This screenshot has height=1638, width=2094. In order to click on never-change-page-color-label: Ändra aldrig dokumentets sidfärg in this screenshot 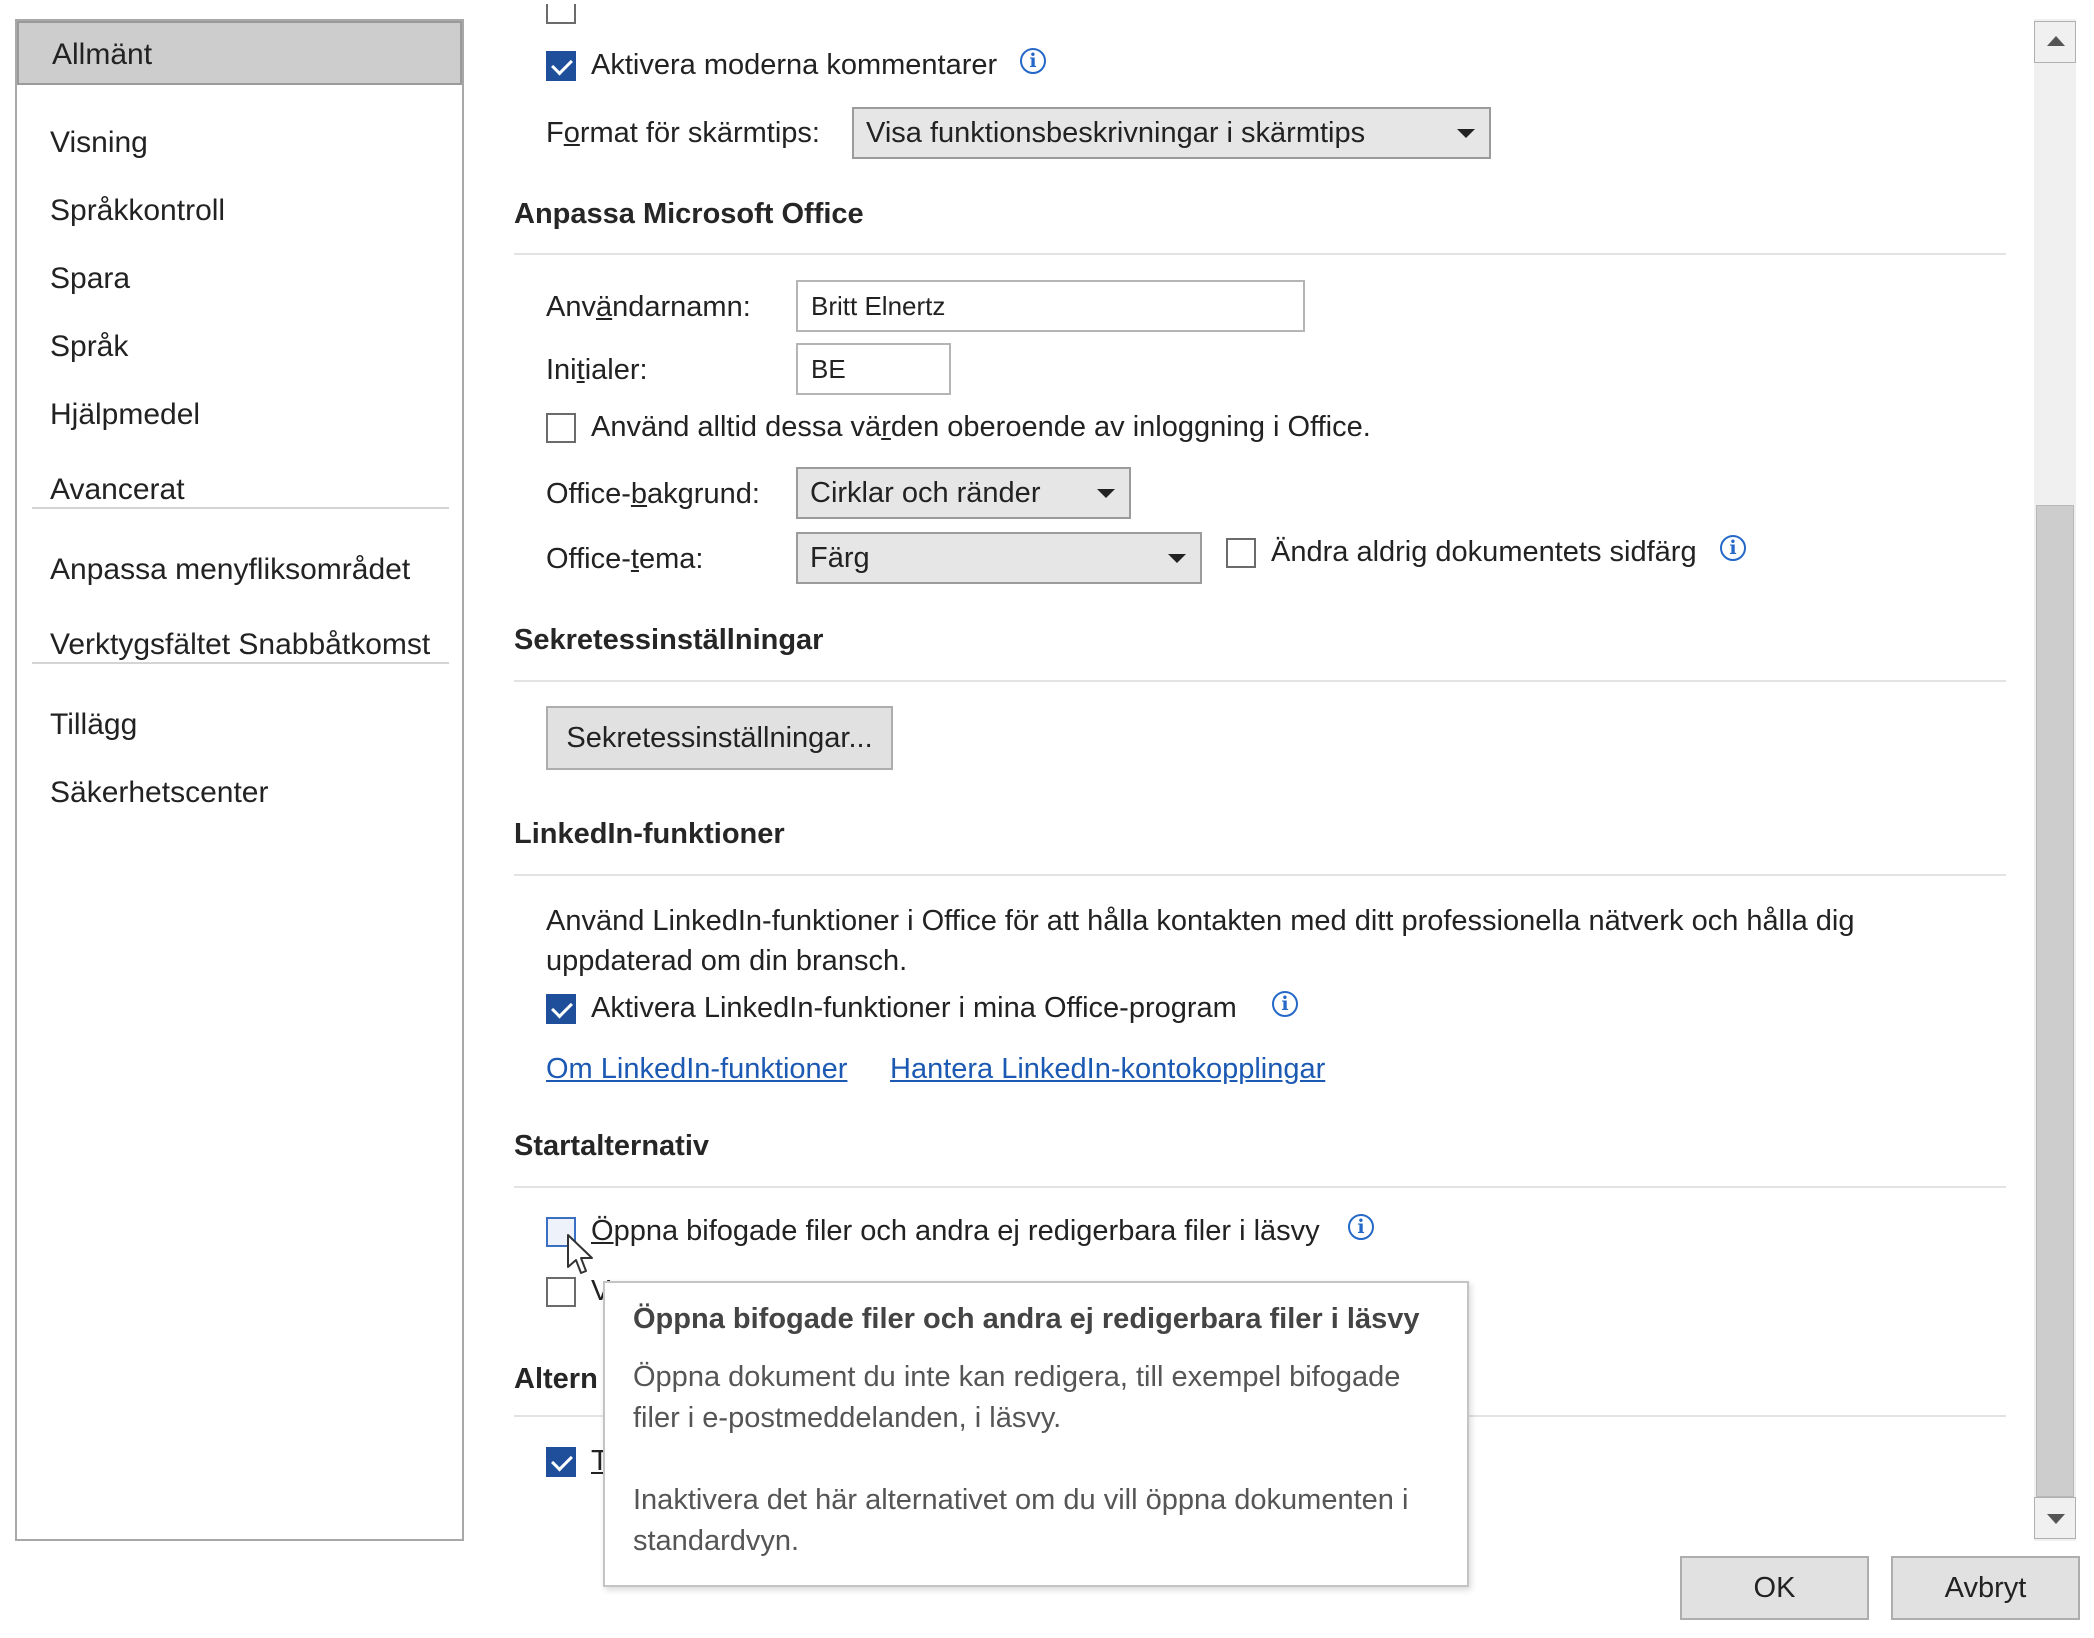, I will do `click(1484, 552)`.